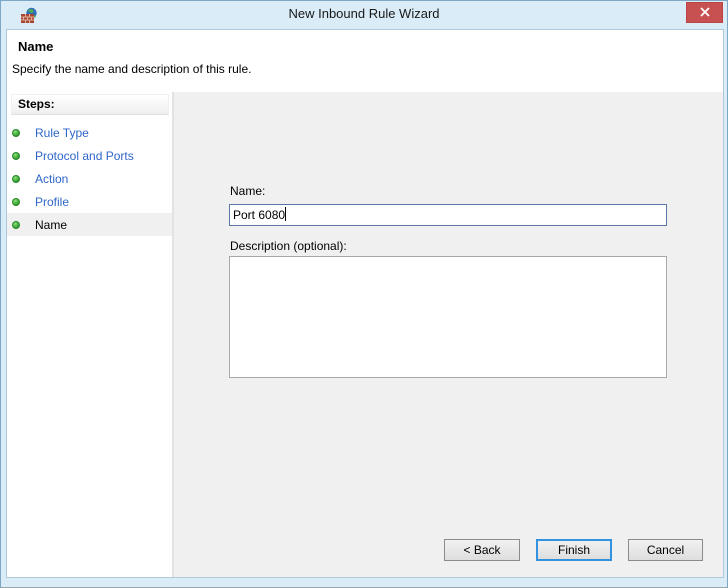  I want to click on sidebar-item-protocol-and-ports: Protocol and Ports, so click(89, 155).